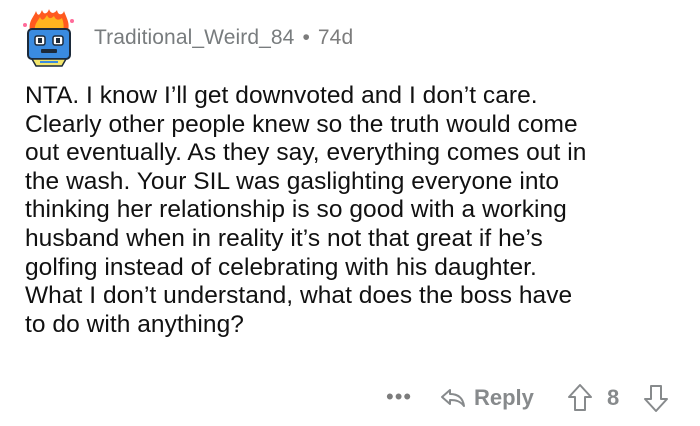 The width and height of the screenshot is (700, 426). I want to click on comment-header: Traditional_Weird_84 • 74d, so click(185, 38).